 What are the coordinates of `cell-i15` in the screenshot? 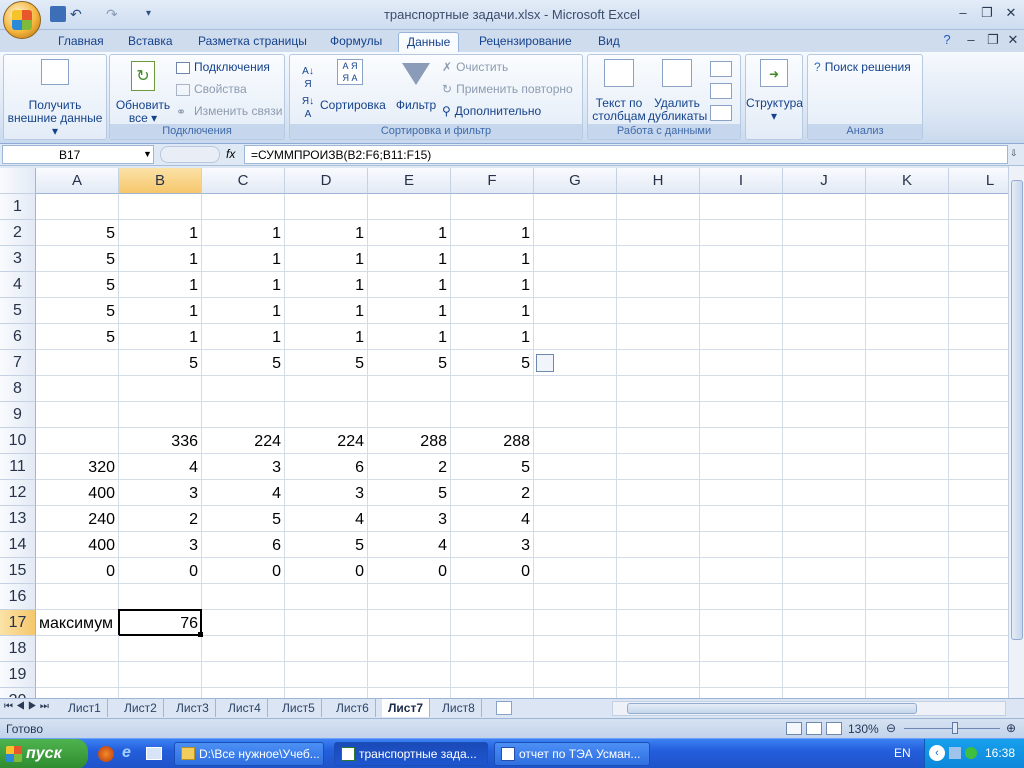 It's located at (741, 571).